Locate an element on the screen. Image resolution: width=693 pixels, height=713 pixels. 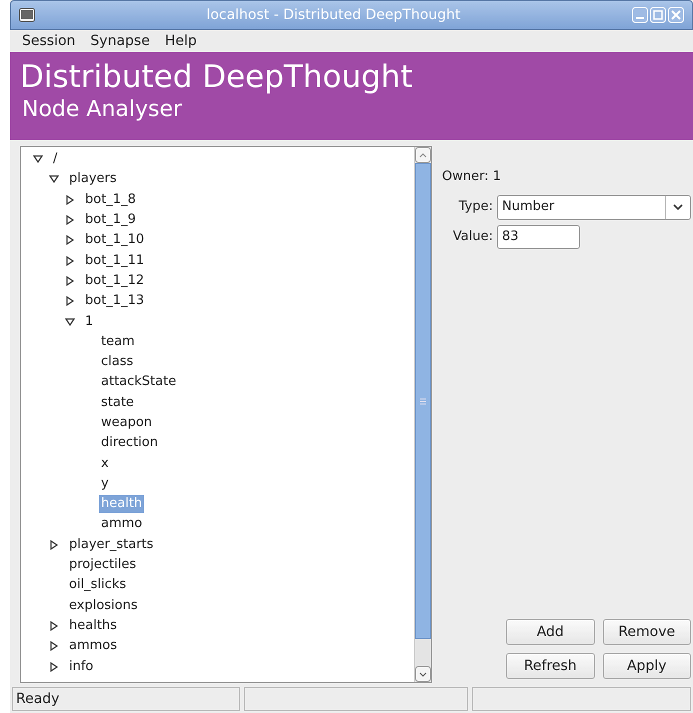
tree-item: class is located at coordinates (117, 362).